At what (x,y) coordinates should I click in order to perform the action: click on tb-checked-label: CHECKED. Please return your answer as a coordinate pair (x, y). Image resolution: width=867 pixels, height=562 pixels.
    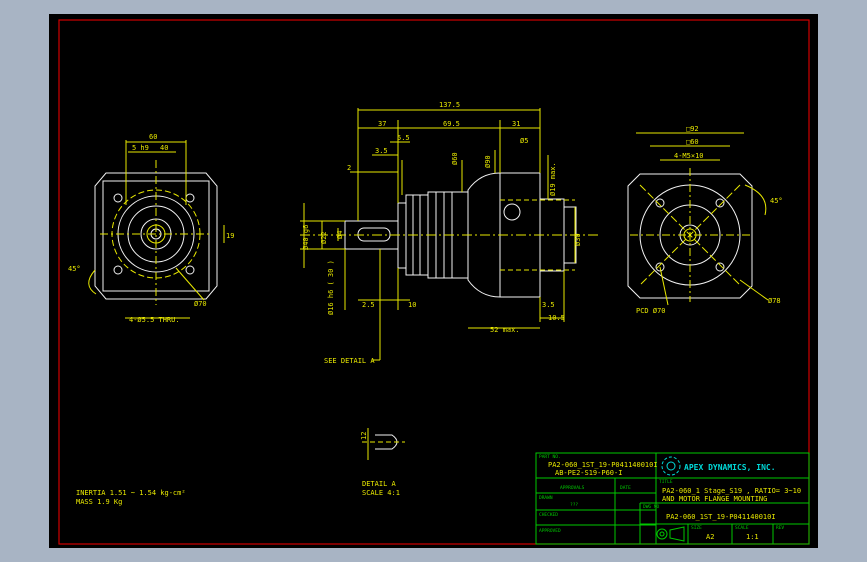
    Looking at the image, I should click on (548, 515).